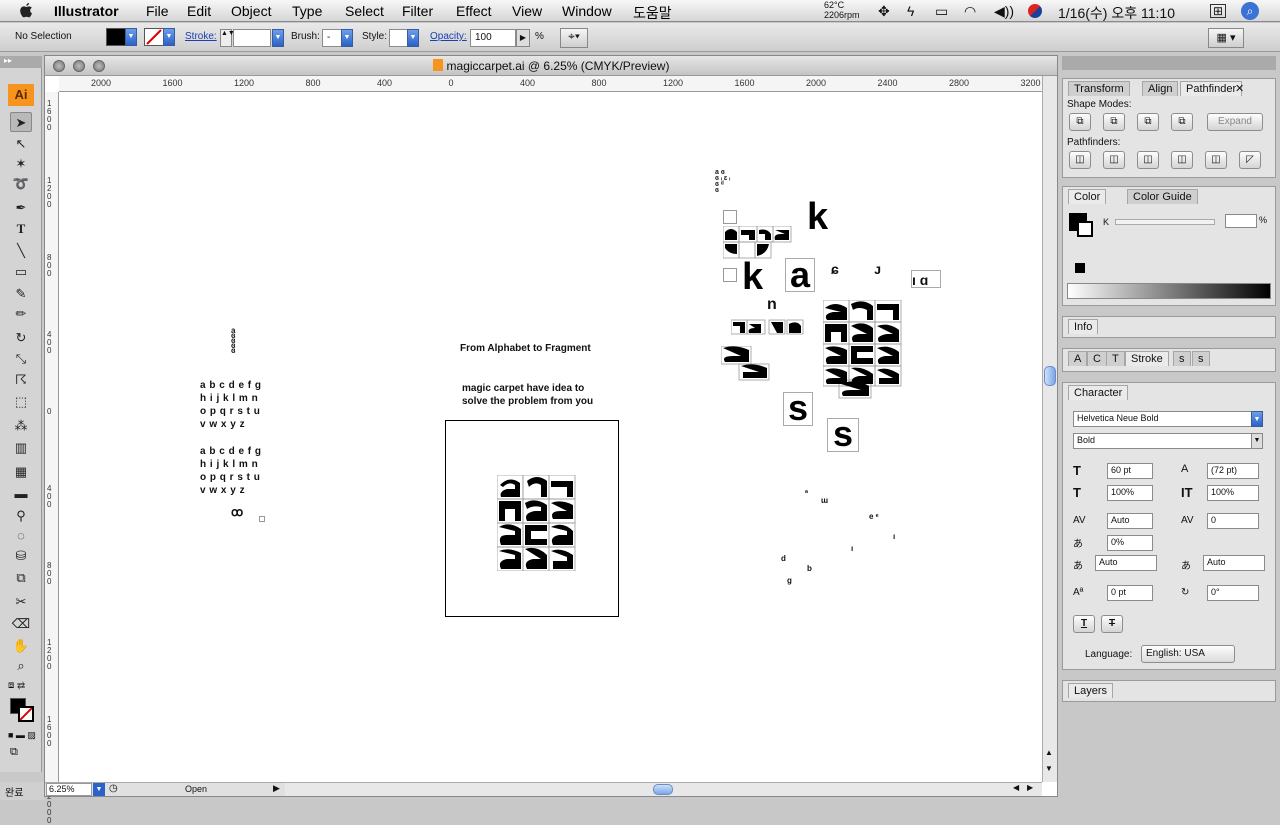 The width and height of the screenshot is (1280, 825). I want to click on magic-wand-tool: ✶, so click(21, 164).